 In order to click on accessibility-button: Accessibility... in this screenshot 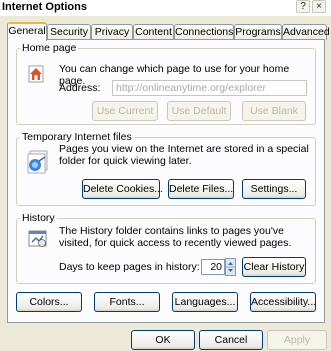, I will do `click(283, 302)`.